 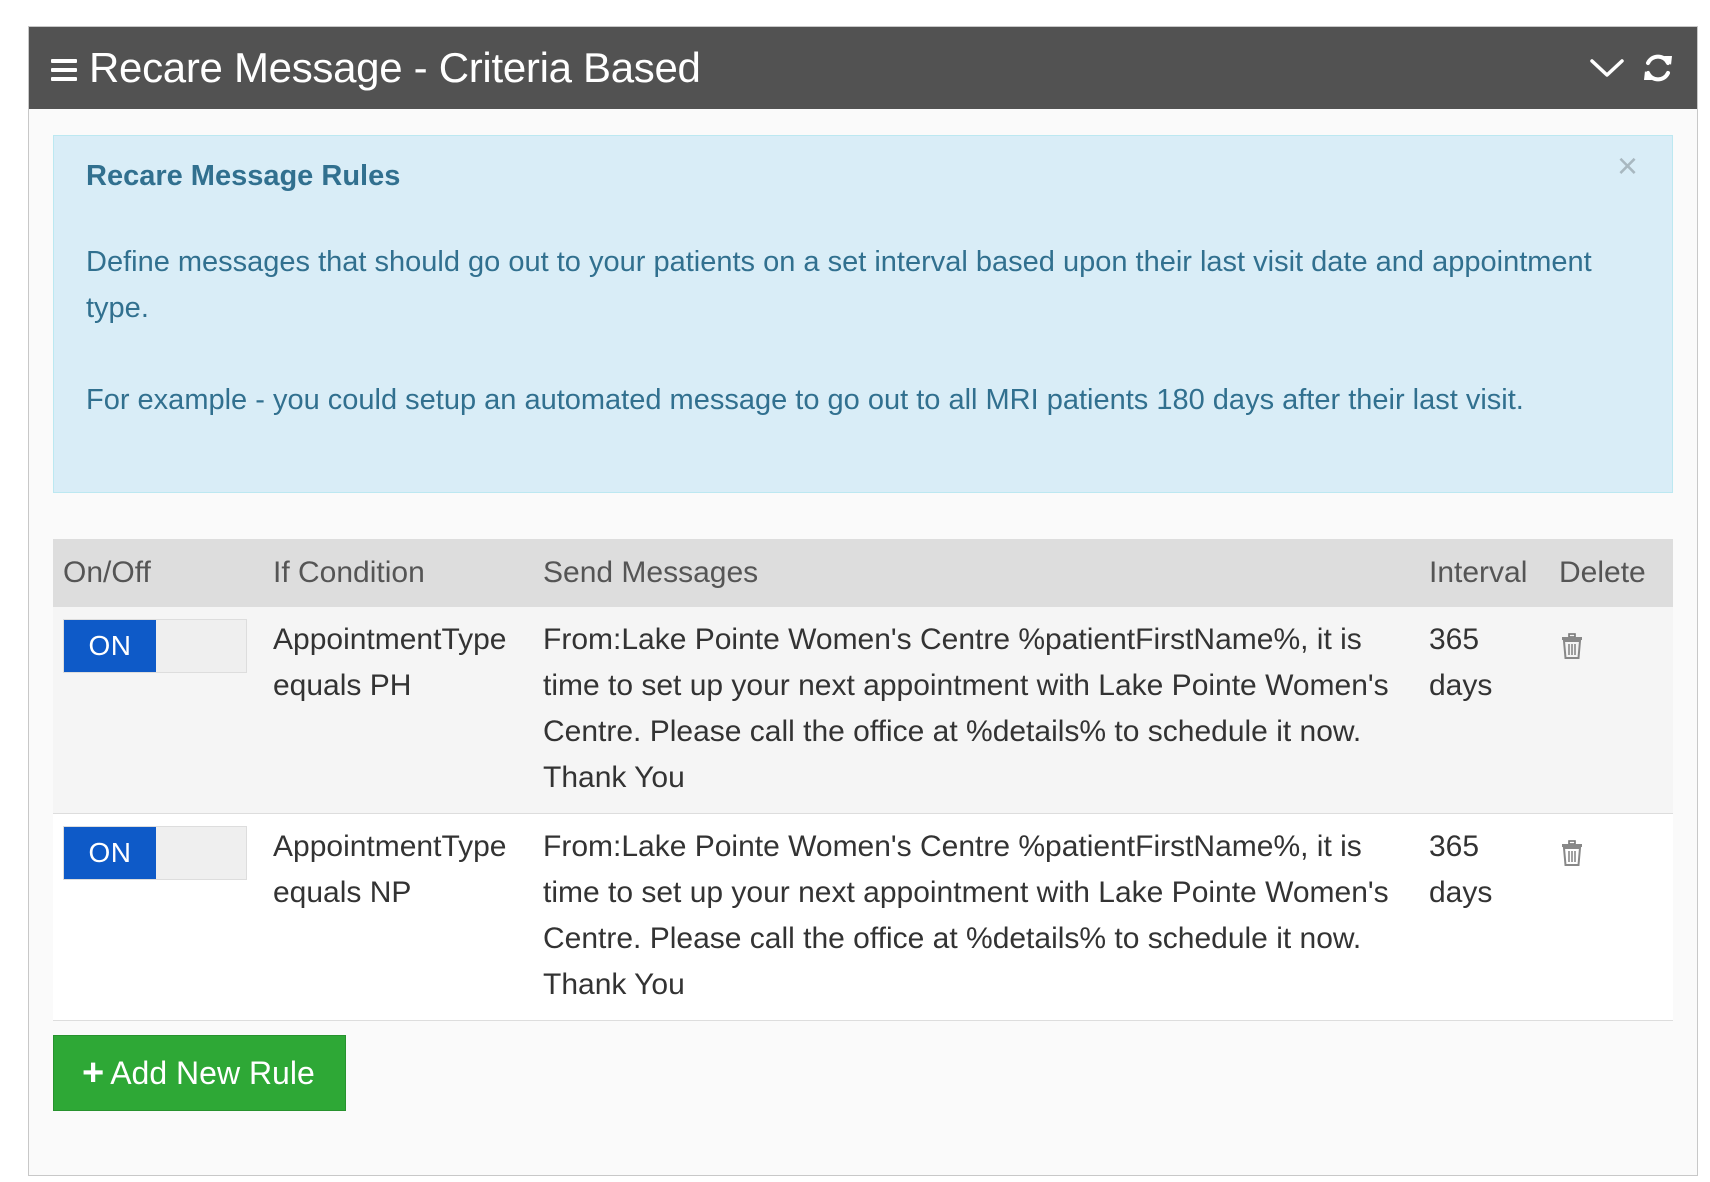 What do you see at coordinates (976, 573) in the screenshot?
I see `header-message: Send Messages` at bounding box center [976, 573].